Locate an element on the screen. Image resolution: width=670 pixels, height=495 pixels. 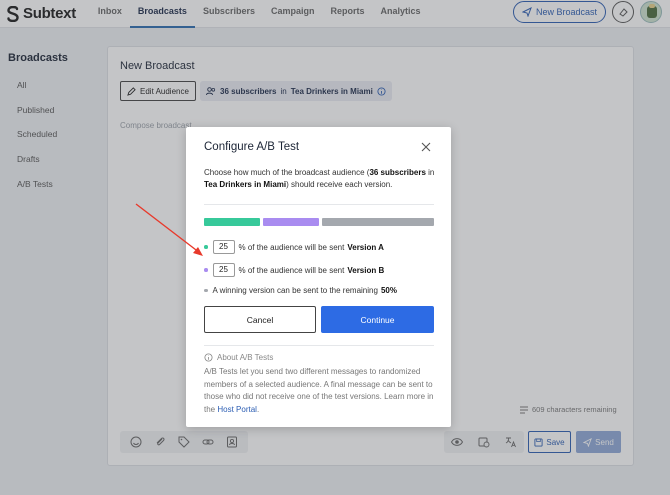
version-a-percent-input: 25 is located at coordinates (223, 247).